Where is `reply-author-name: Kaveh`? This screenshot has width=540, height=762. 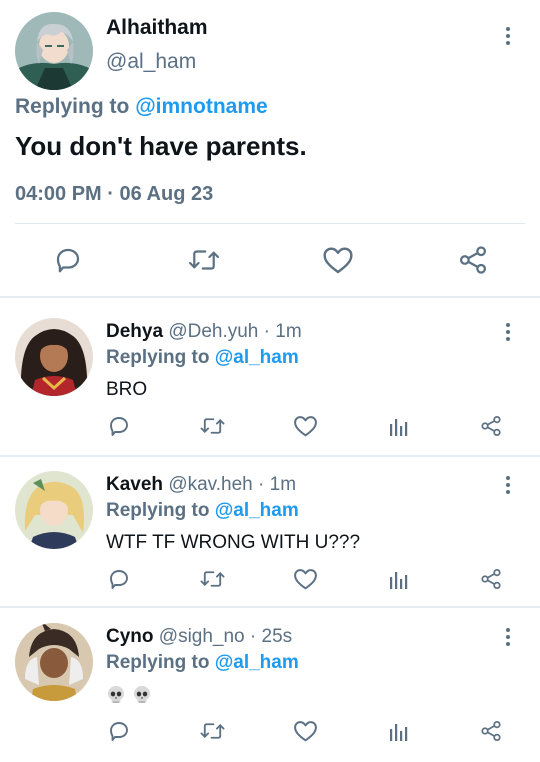 reply-author-name: Kaveh is located at coordinates (134, 484).